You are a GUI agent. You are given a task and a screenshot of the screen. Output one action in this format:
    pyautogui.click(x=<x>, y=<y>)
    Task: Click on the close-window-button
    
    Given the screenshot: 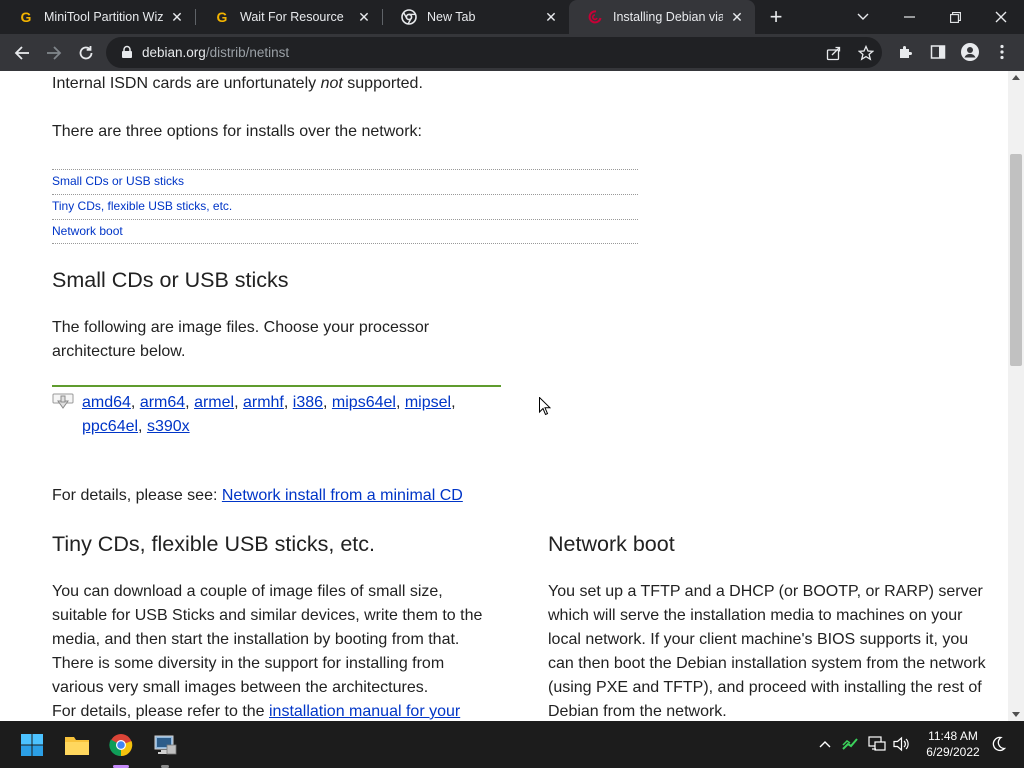 What is the action you would take?
    pyautogui.click(x=1001, y=17)
    